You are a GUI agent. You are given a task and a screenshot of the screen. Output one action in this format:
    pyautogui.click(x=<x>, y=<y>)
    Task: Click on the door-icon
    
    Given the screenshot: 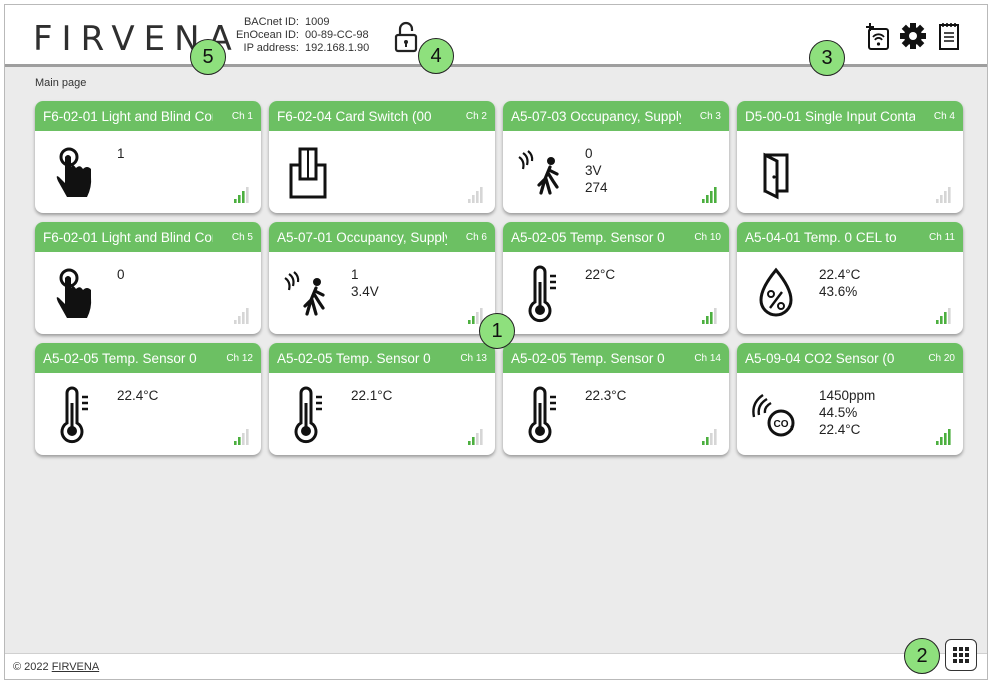 What is the action you would take?
    pyautogui.click(x=776, y=173)
    